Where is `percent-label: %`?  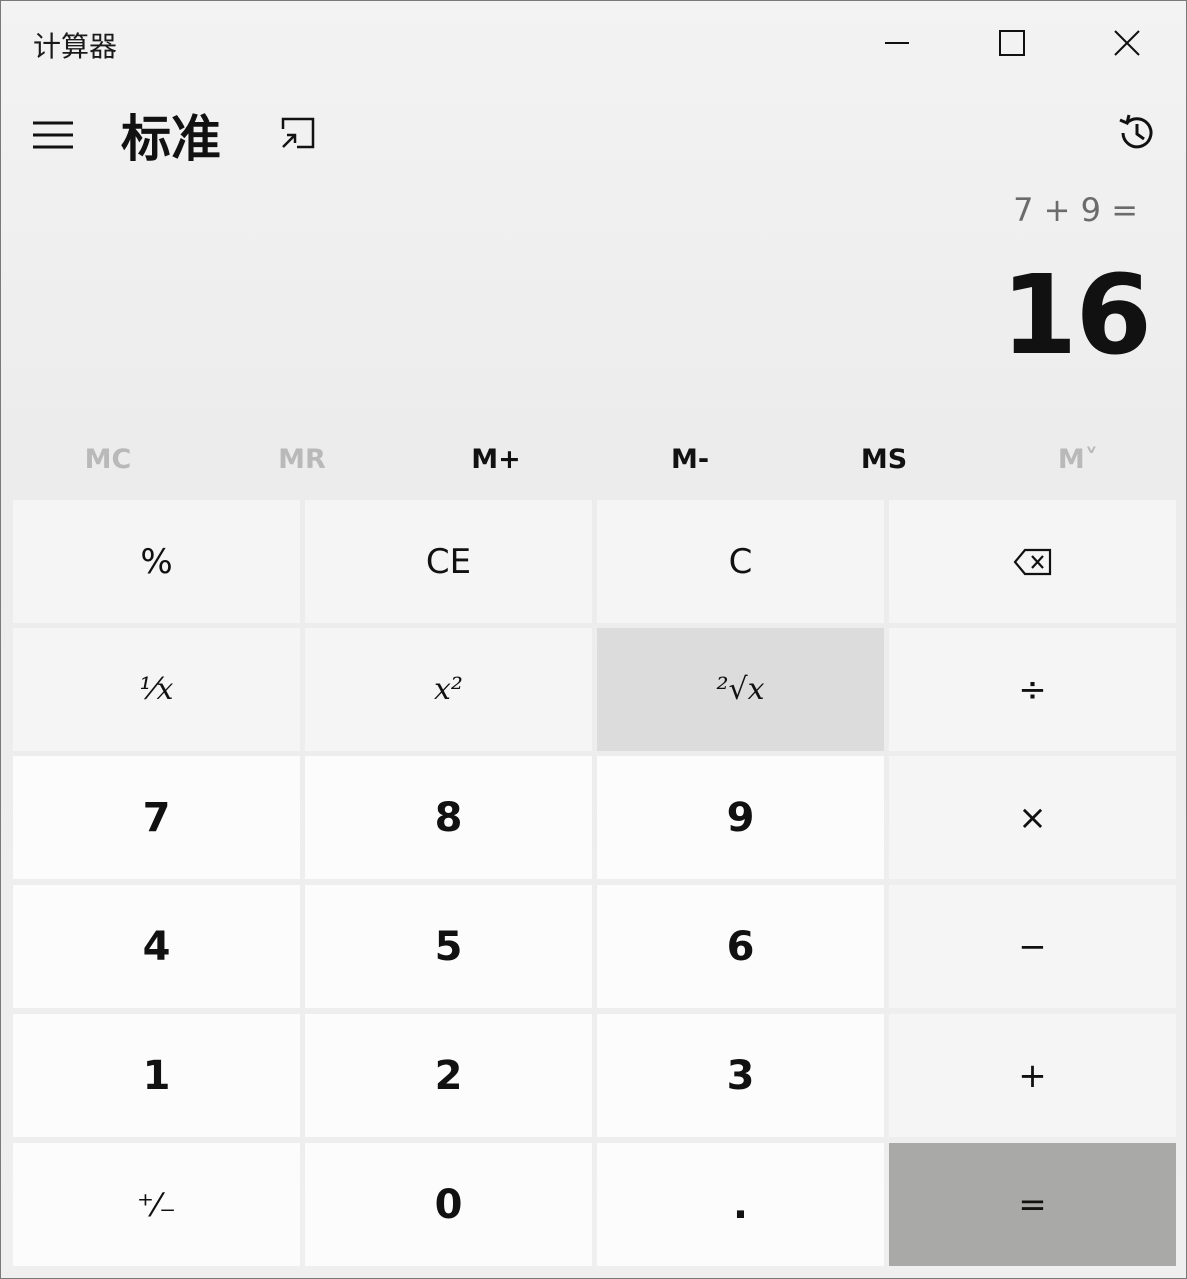 percent-label: % is located at coordinates (156, 561).